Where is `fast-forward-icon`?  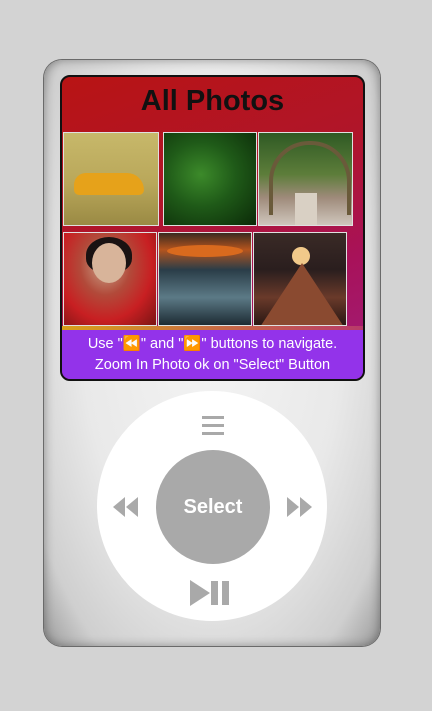
fast-forward-icon is located at coordinates (299, 509).